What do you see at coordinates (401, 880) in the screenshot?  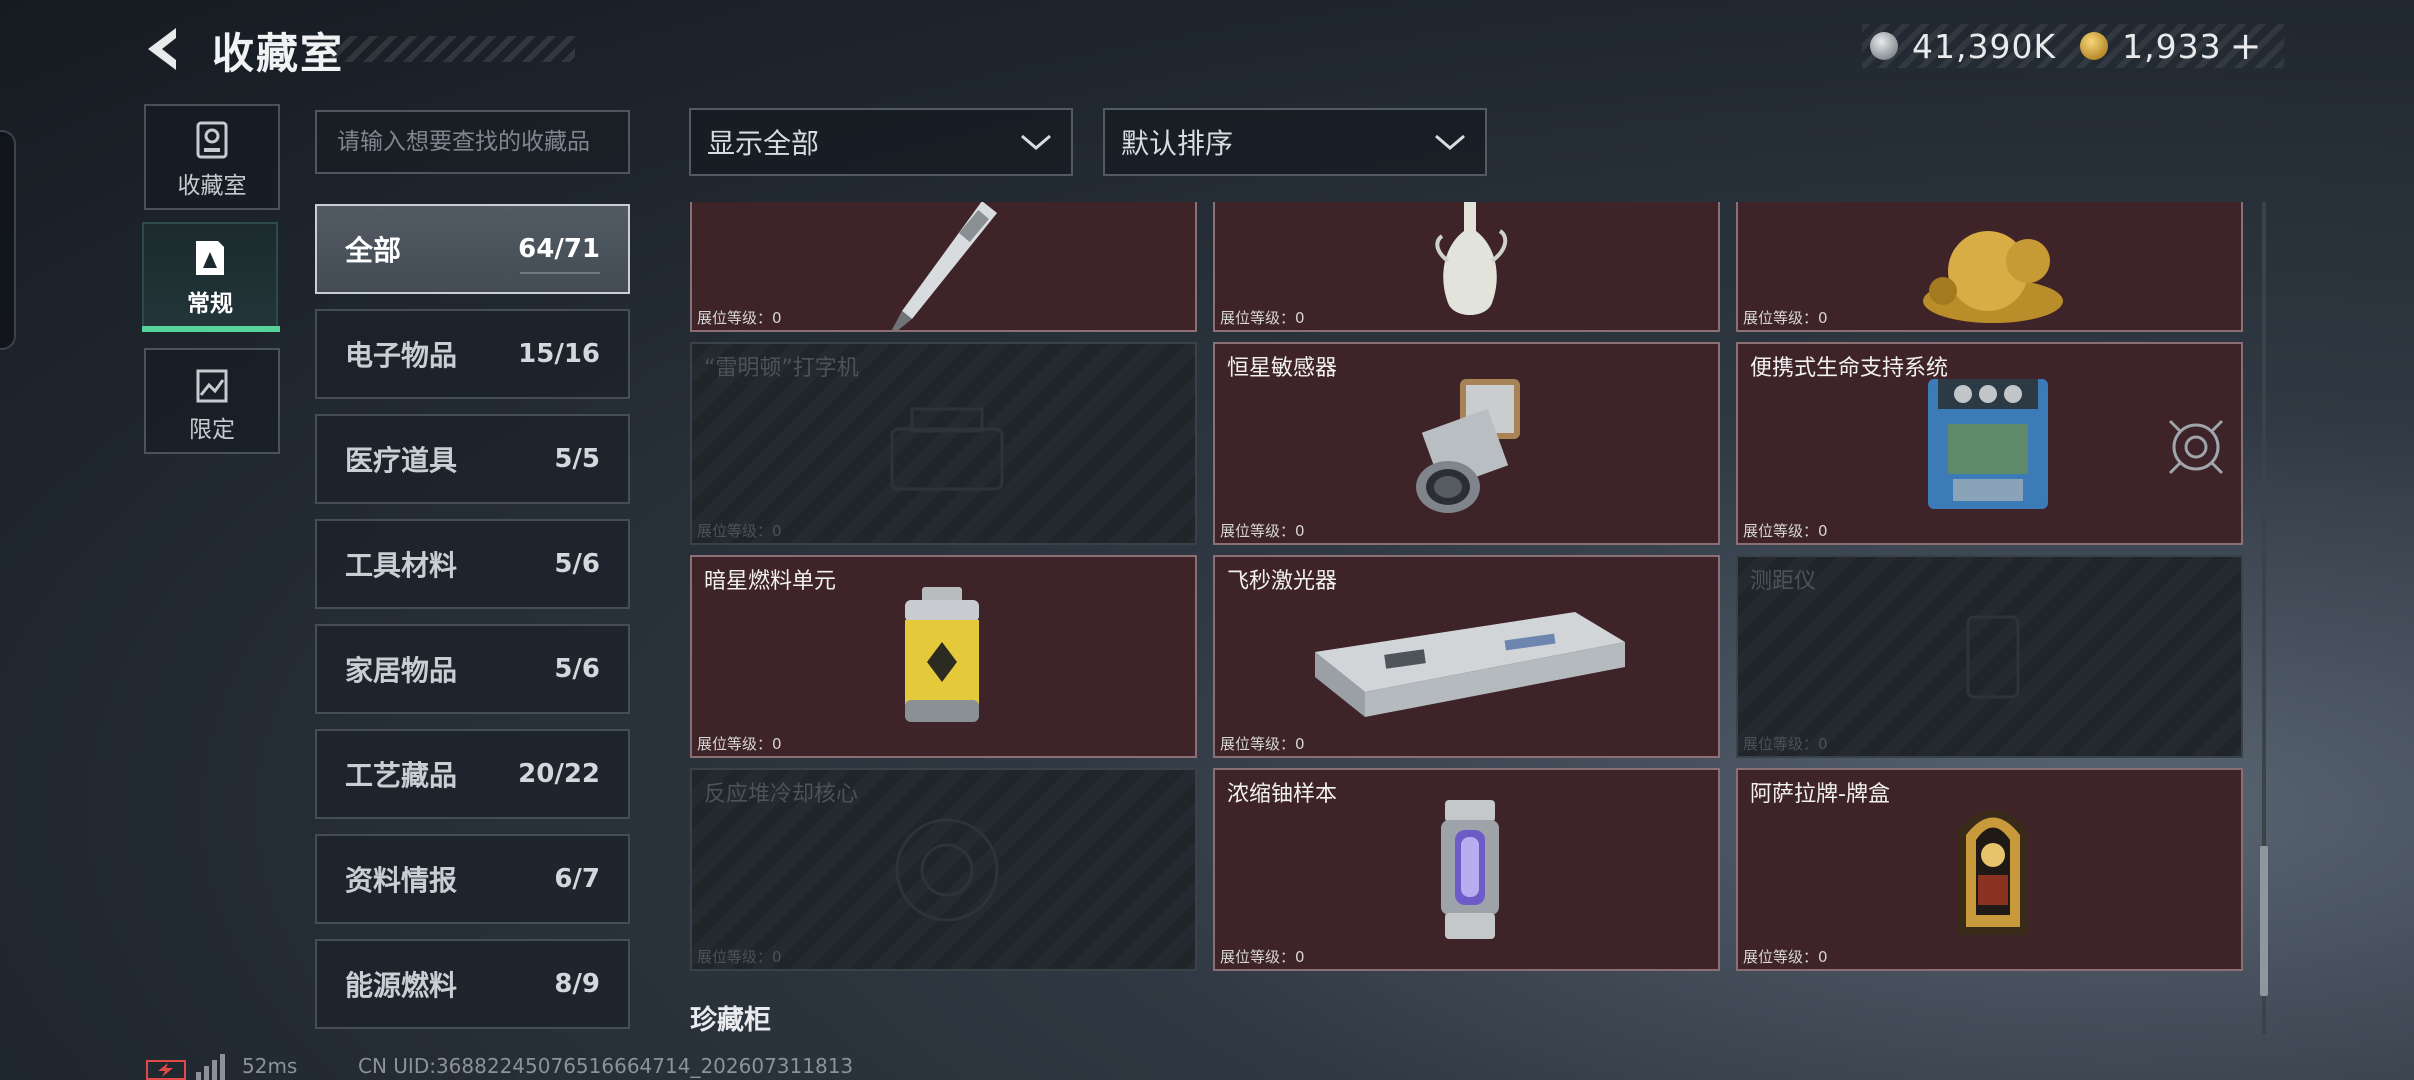 I see `category-name: 资料情报` at bounding box center [401, 880].